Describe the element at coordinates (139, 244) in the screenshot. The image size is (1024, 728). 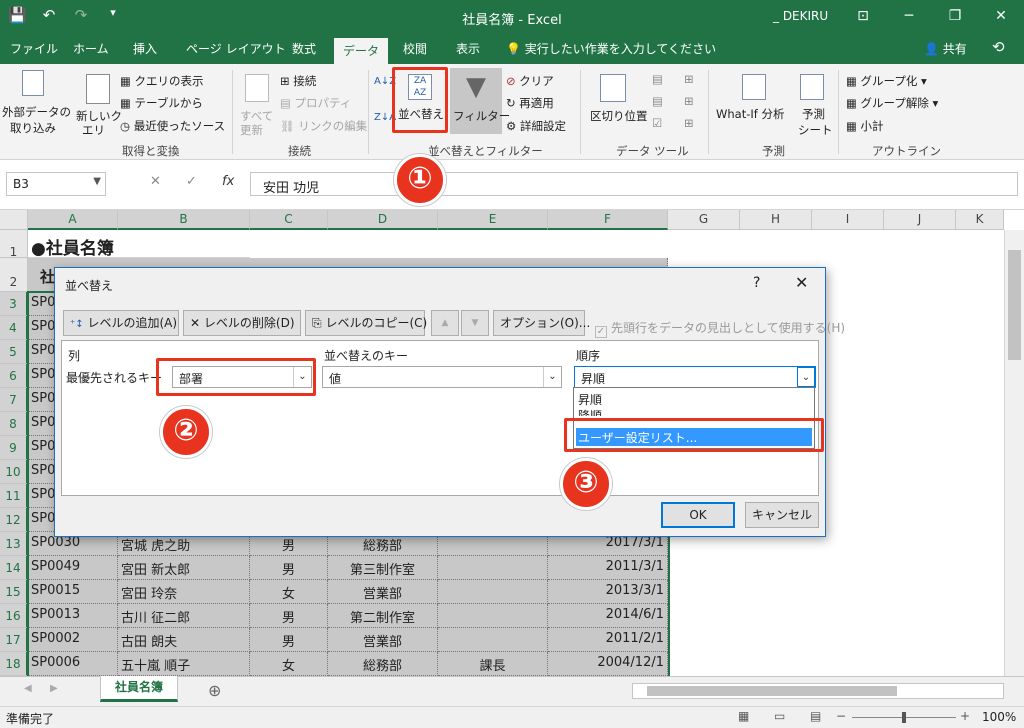
I see `sheet-title-cell: ●社員名簿` at that location.